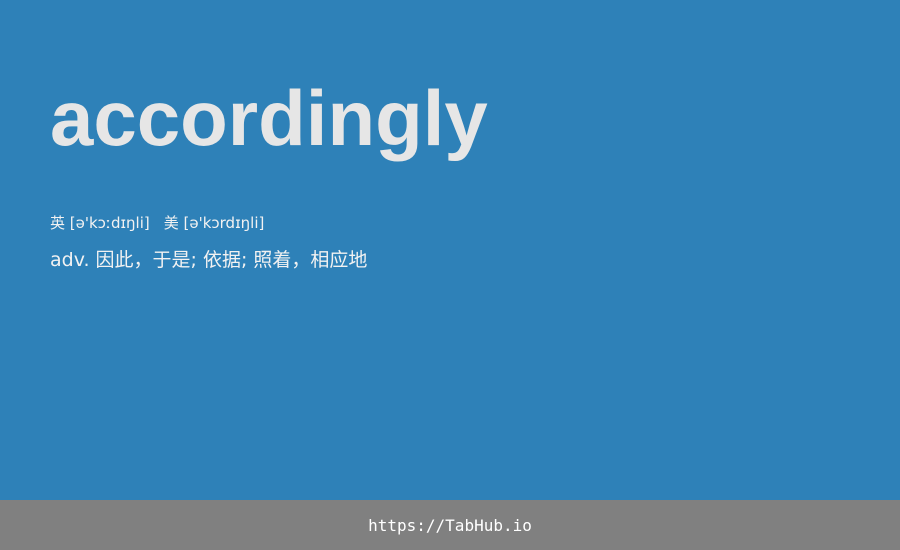 The width and height of the screenshot is (900, 550). I want to click on pronunciation-us: 美 [ə'kɔrdɪŋli], so click(214, 223).